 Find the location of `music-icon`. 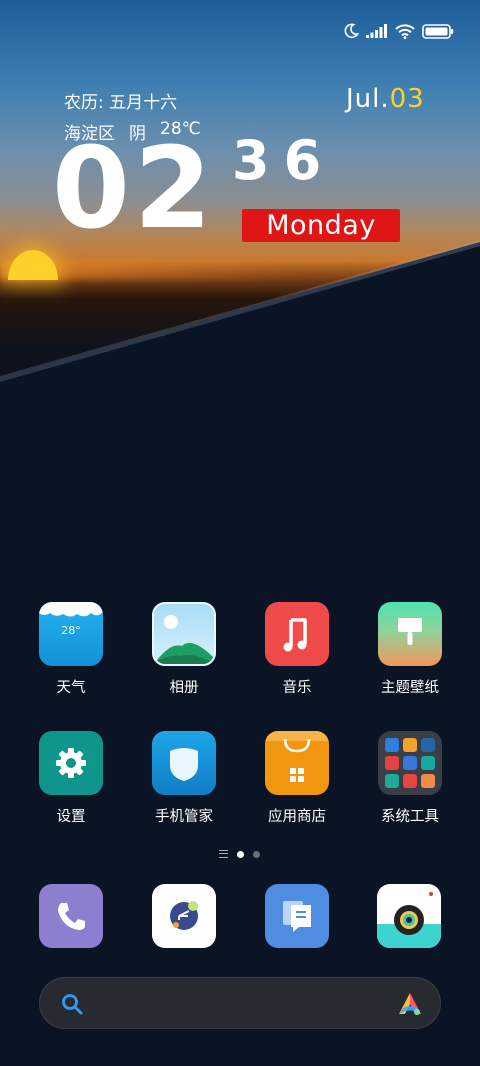

music-icon is located at coordinates (297, 634).